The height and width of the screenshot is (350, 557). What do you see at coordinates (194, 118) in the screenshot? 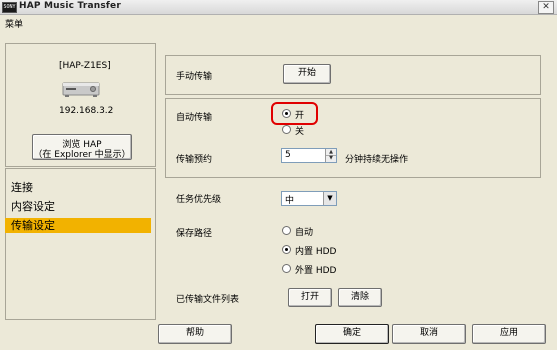
I see `auto-transfer-label: 自动传输` at bounding box center [194, 118].